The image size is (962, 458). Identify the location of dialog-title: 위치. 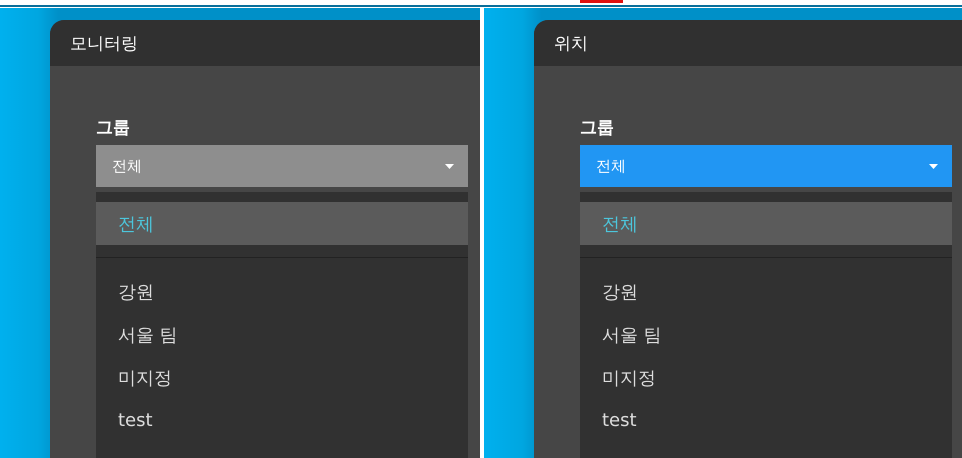
(748, 43).